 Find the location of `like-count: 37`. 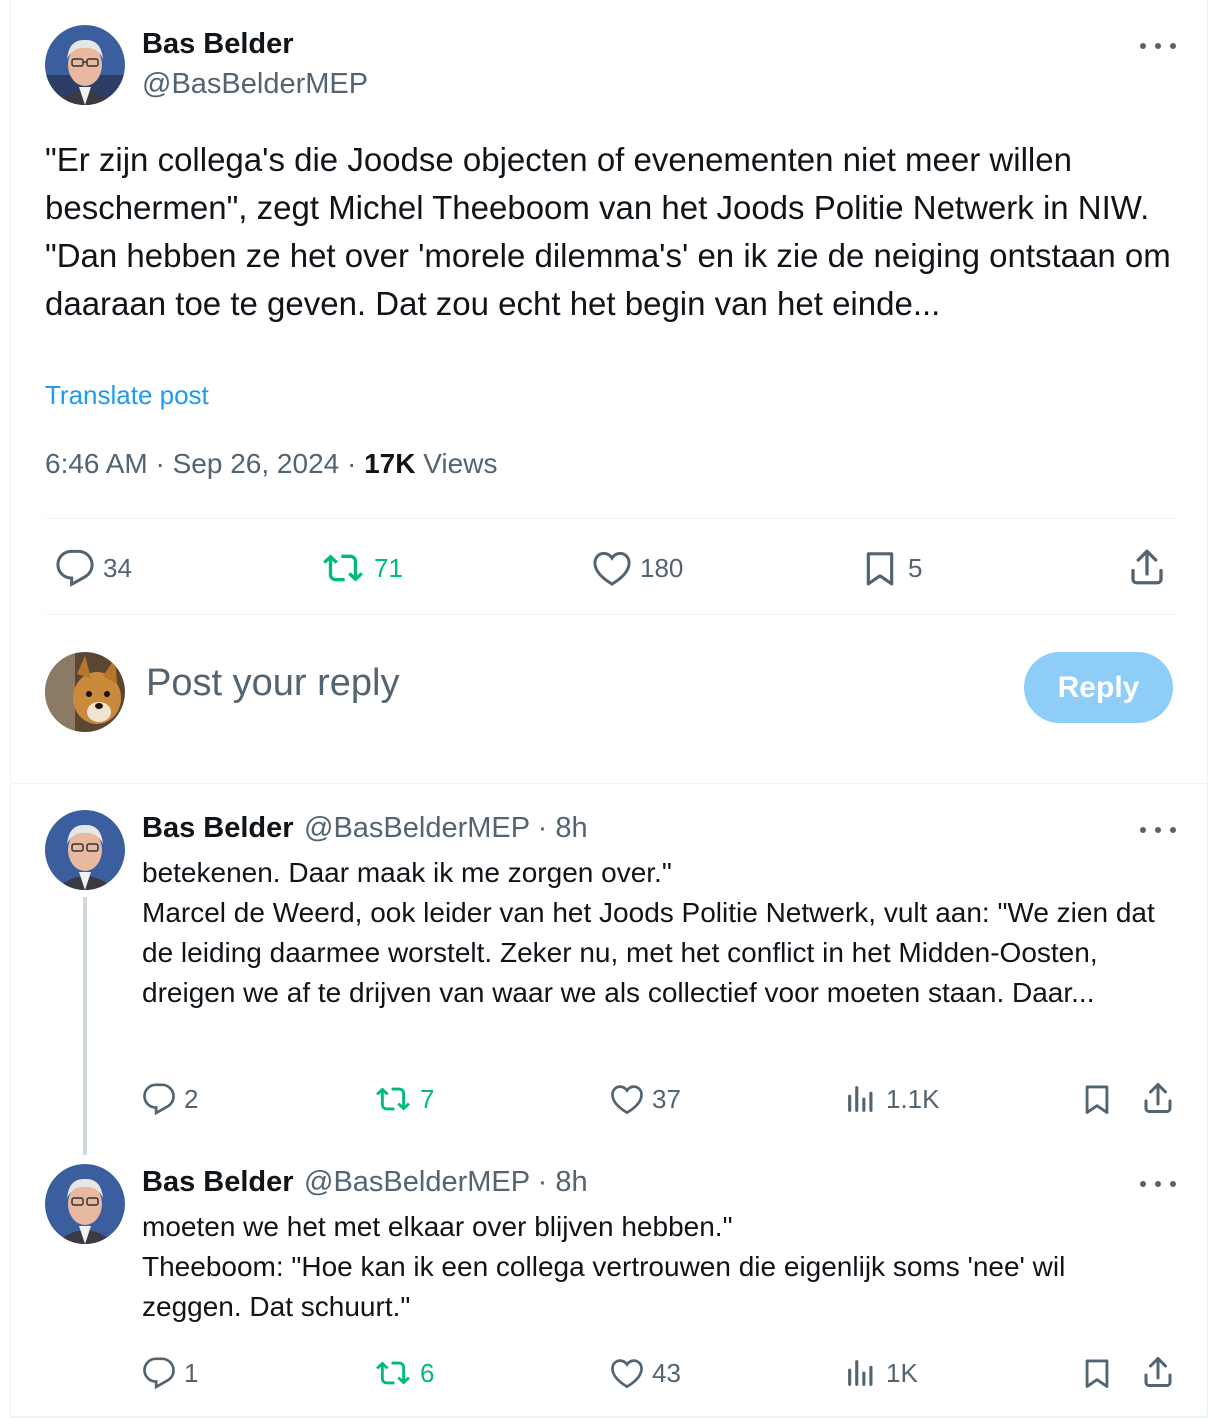

like-count: 37 is located at coordinates (666, 1098).